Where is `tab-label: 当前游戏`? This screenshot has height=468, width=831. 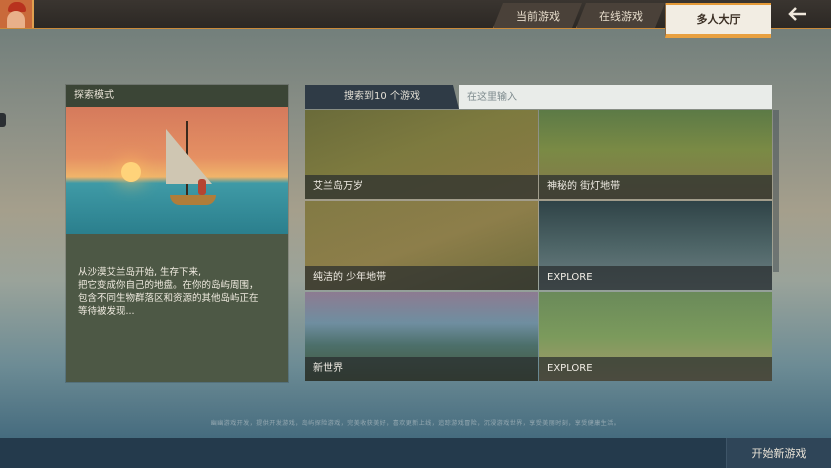
tab-label: 当前游戏 is located at coordinates (538, 16).